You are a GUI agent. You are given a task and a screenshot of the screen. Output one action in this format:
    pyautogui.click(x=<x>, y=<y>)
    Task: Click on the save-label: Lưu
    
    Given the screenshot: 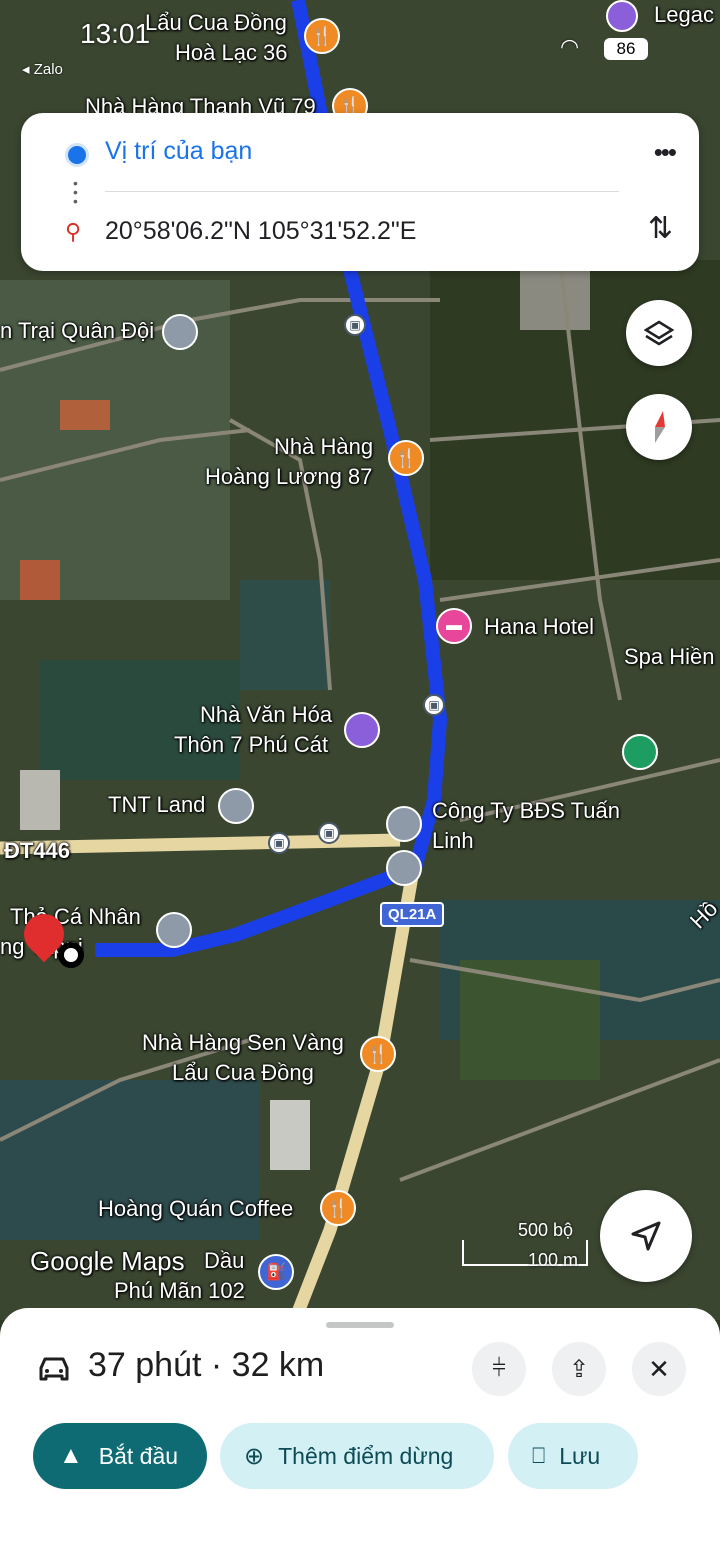 What is the action you would take?
    pyautogui.click(x=580, y=1455)
    